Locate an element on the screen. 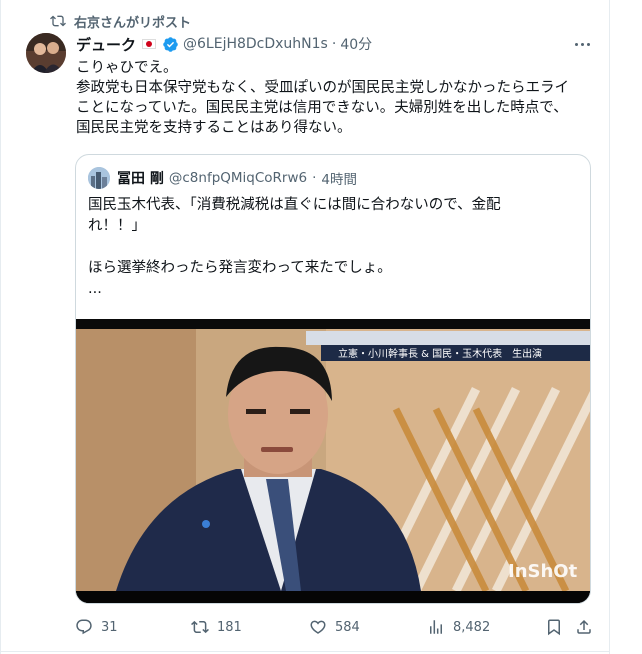  post-line: 国民民主党を支持することはあり得ない。 is located at coordinates (214, 128).